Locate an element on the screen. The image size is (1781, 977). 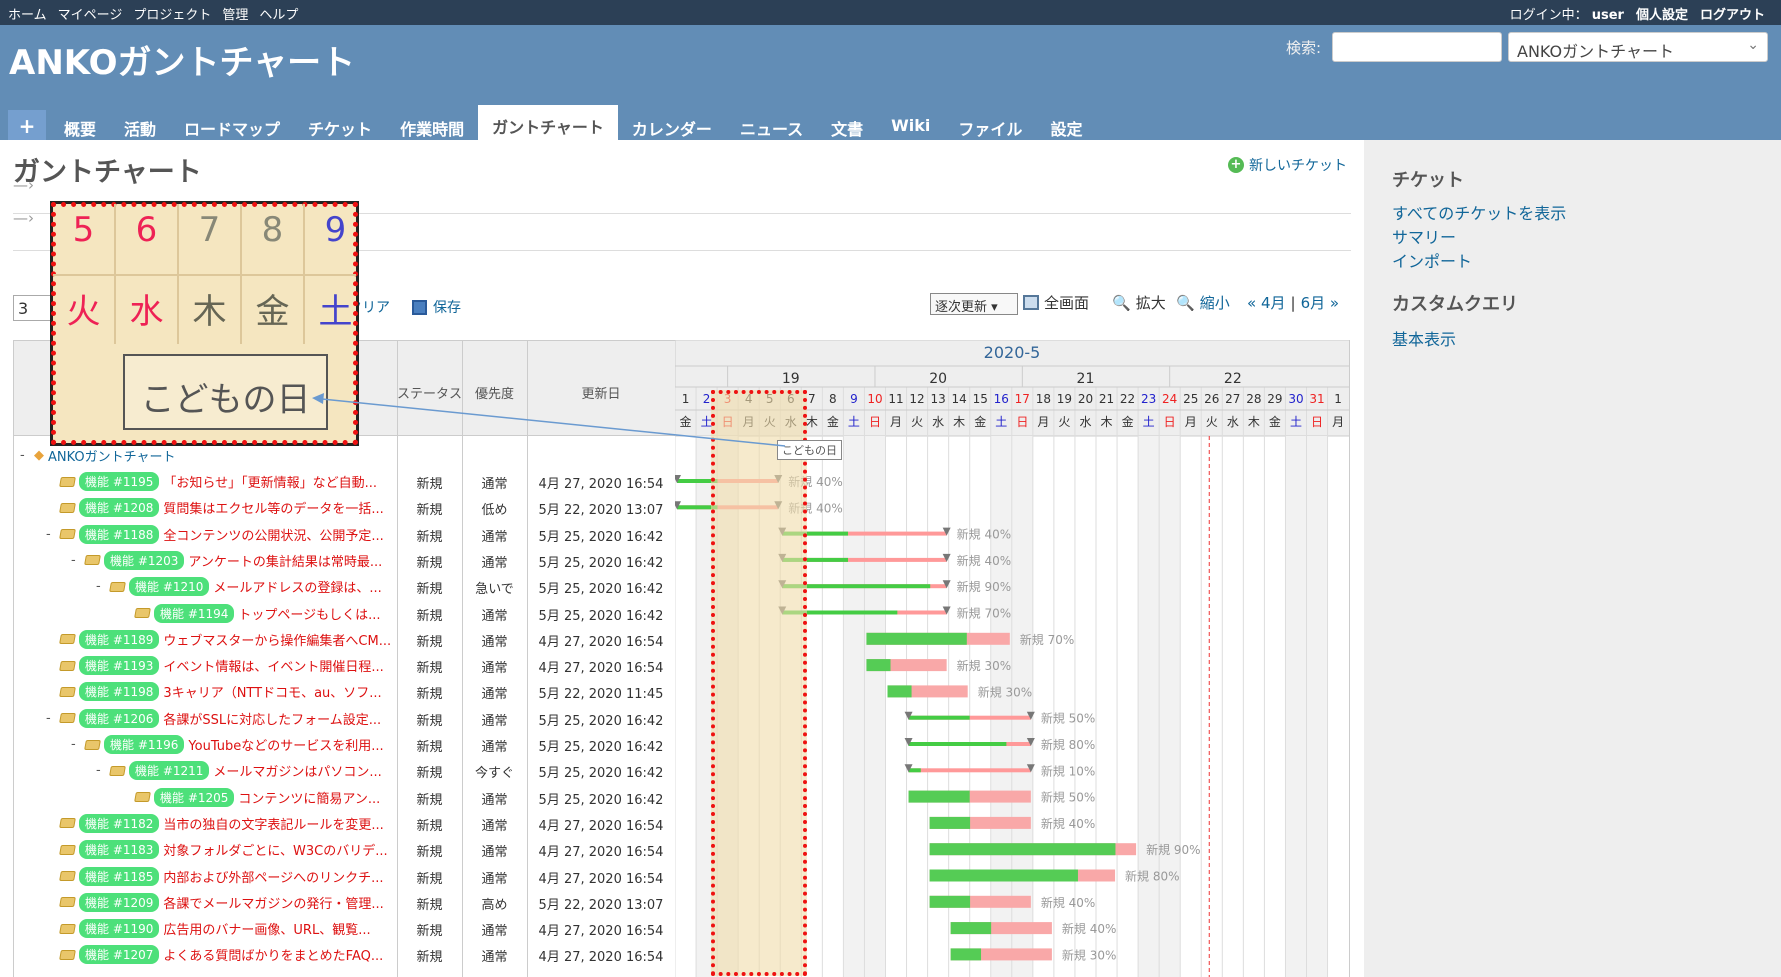
callout-arrow is located at coordinates (549, 420).